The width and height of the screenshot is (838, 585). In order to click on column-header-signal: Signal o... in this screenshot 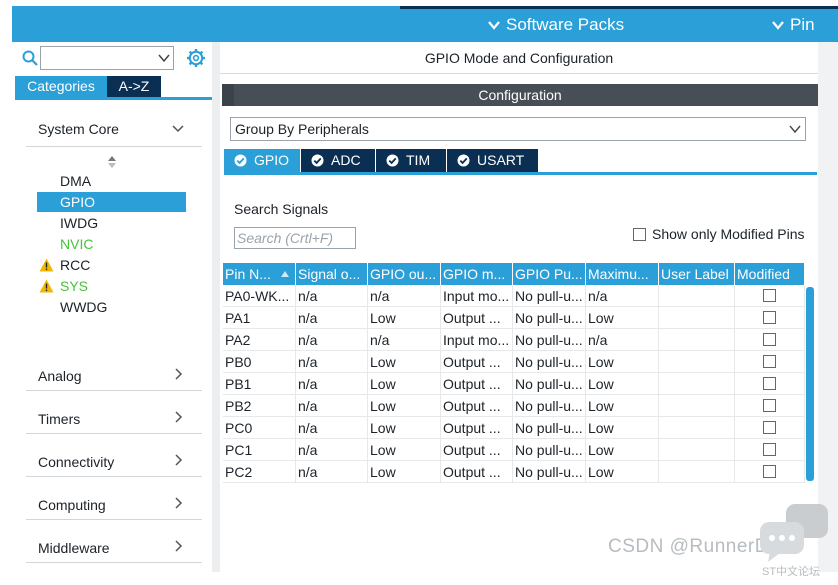, I will do `click(332, 274)`.